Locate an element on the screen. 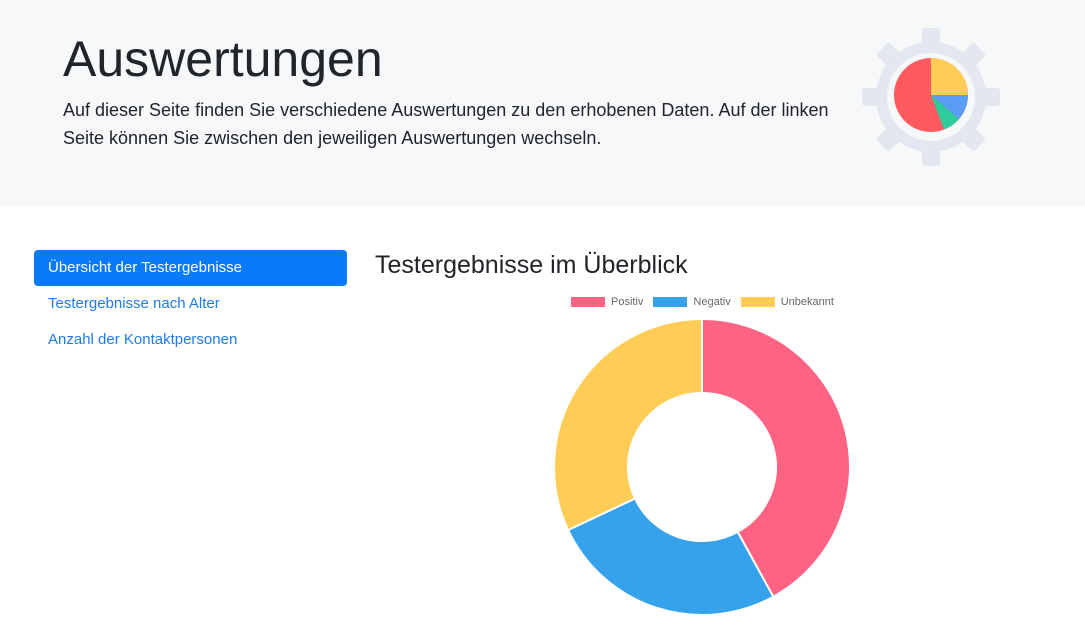 The width and height of the screenshot is (1085, 638). legend-item-positiv: Positiv is located at coordinates (607, 302).